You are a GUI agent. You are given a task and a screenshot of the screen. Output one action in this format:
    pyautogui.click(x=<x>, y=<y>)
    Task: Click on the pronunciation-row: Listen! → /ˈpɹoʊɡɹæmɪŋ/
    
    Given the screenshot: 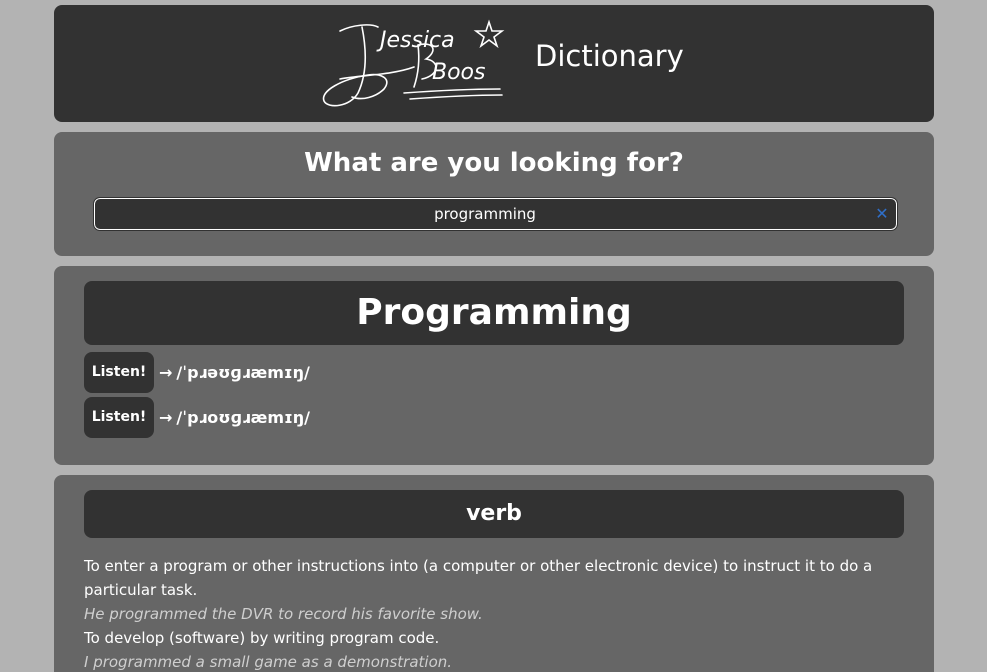 What is the action you would take?
    pyautogui.click(x=197, y=417)
    